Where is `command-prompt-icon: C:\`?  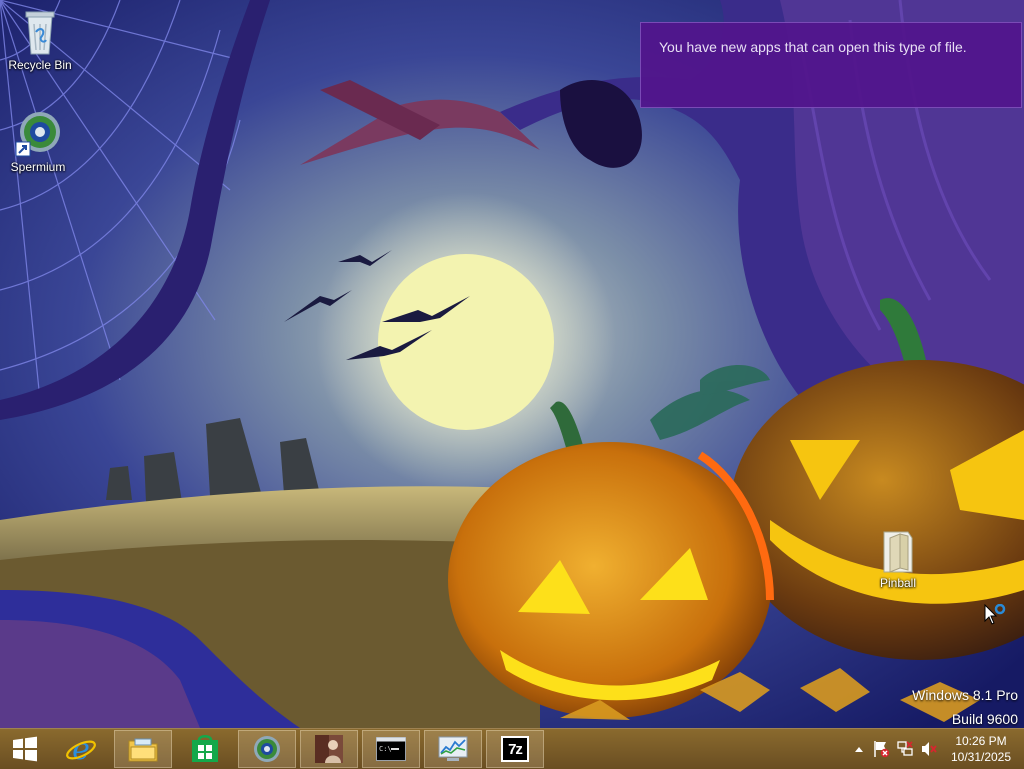
command-prompt-icon: C:\ is located at coordinates (391, 749).